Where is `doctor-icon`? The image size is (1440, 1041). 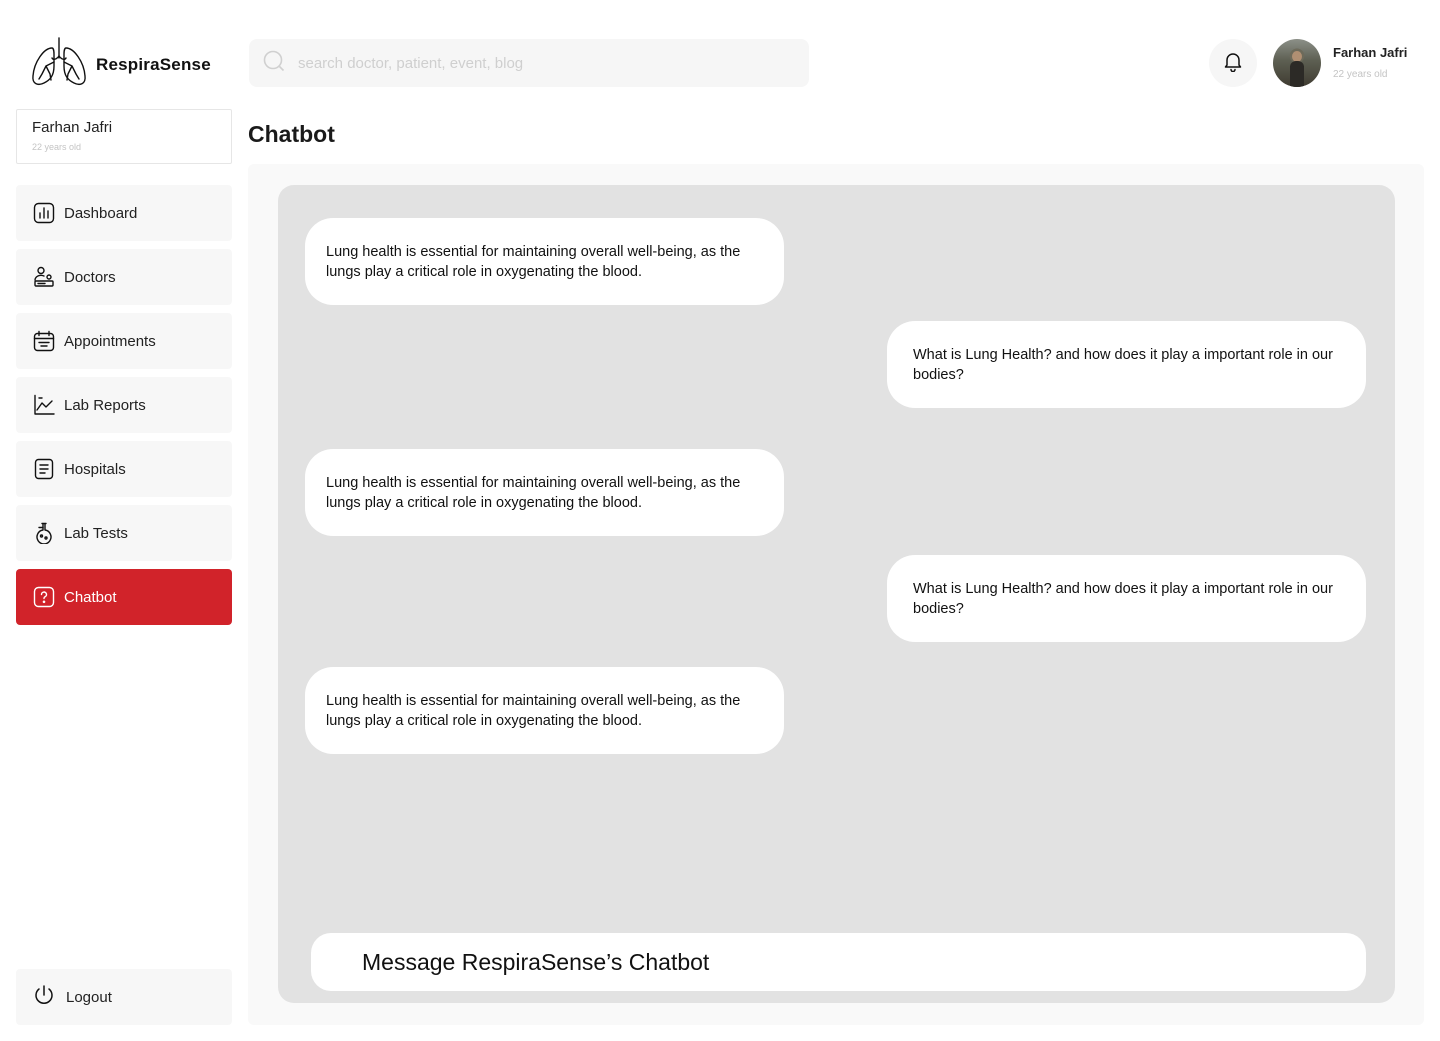
doctor-icon is located at coordinates (44, 277).